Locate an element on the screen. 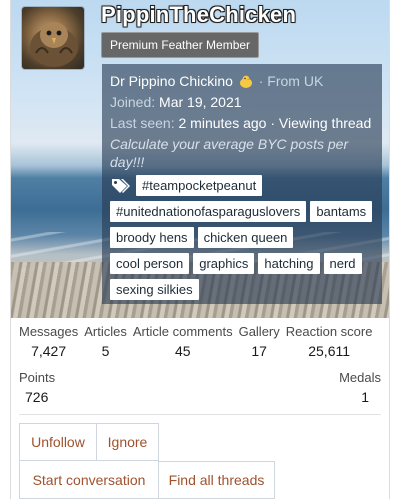 The width and height of the screenshot is (400, 499). last-seen-value: 2 minutes ago is located at coordinates (222, 123).